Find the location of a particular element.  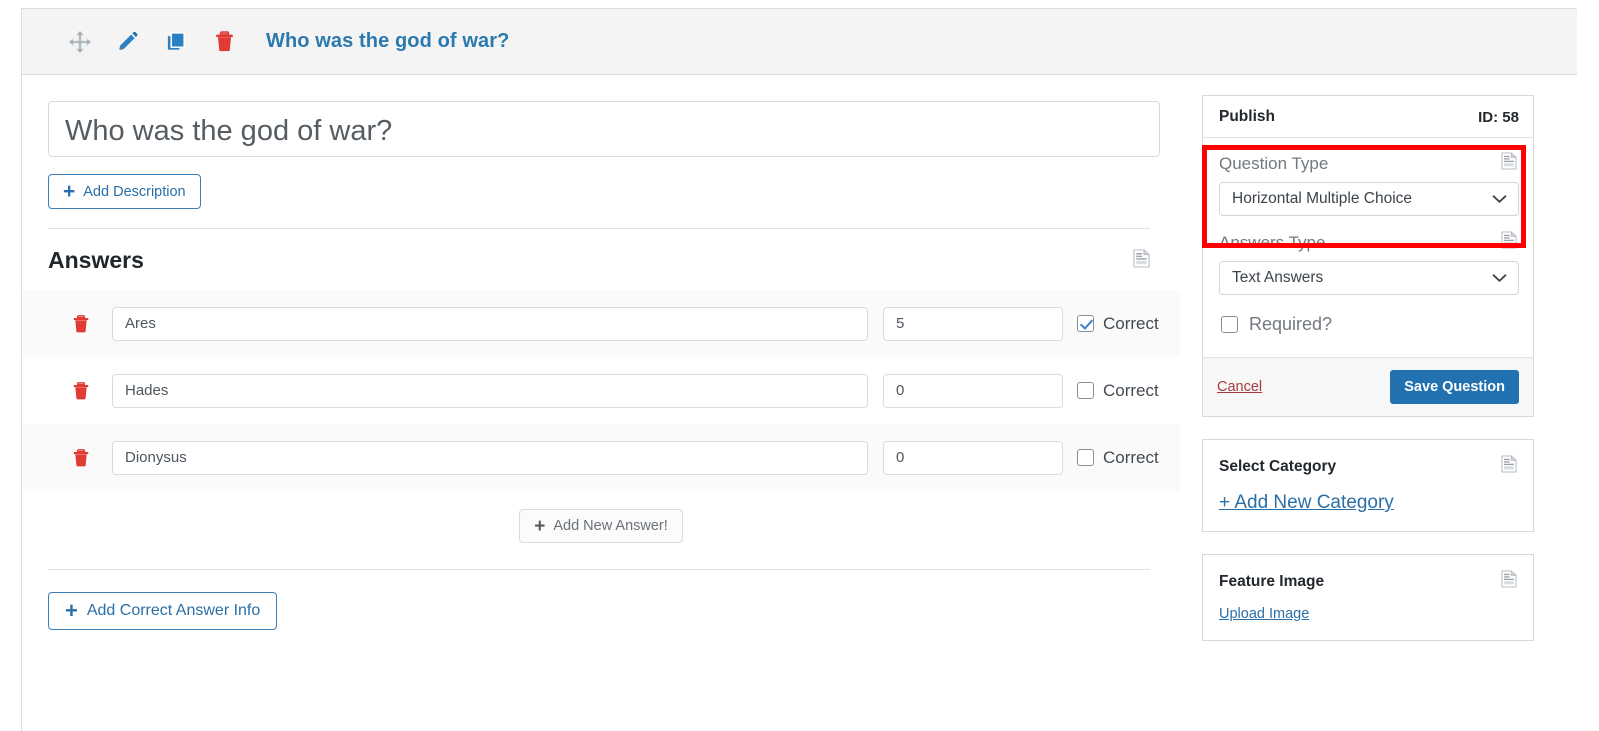

question-id-label: ID: 58 is located at coordinates (1498, 117).